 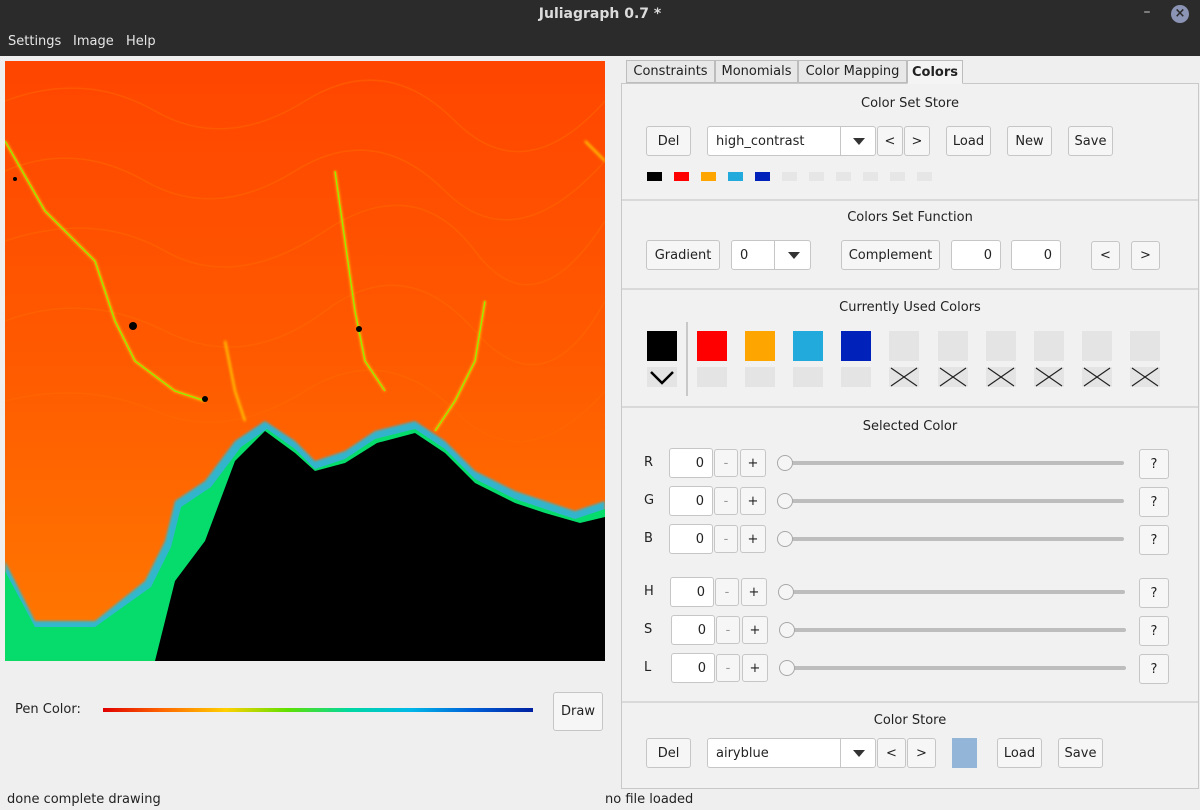 I want to click on color-set-del-button: Del, so click(x=668, y=141).